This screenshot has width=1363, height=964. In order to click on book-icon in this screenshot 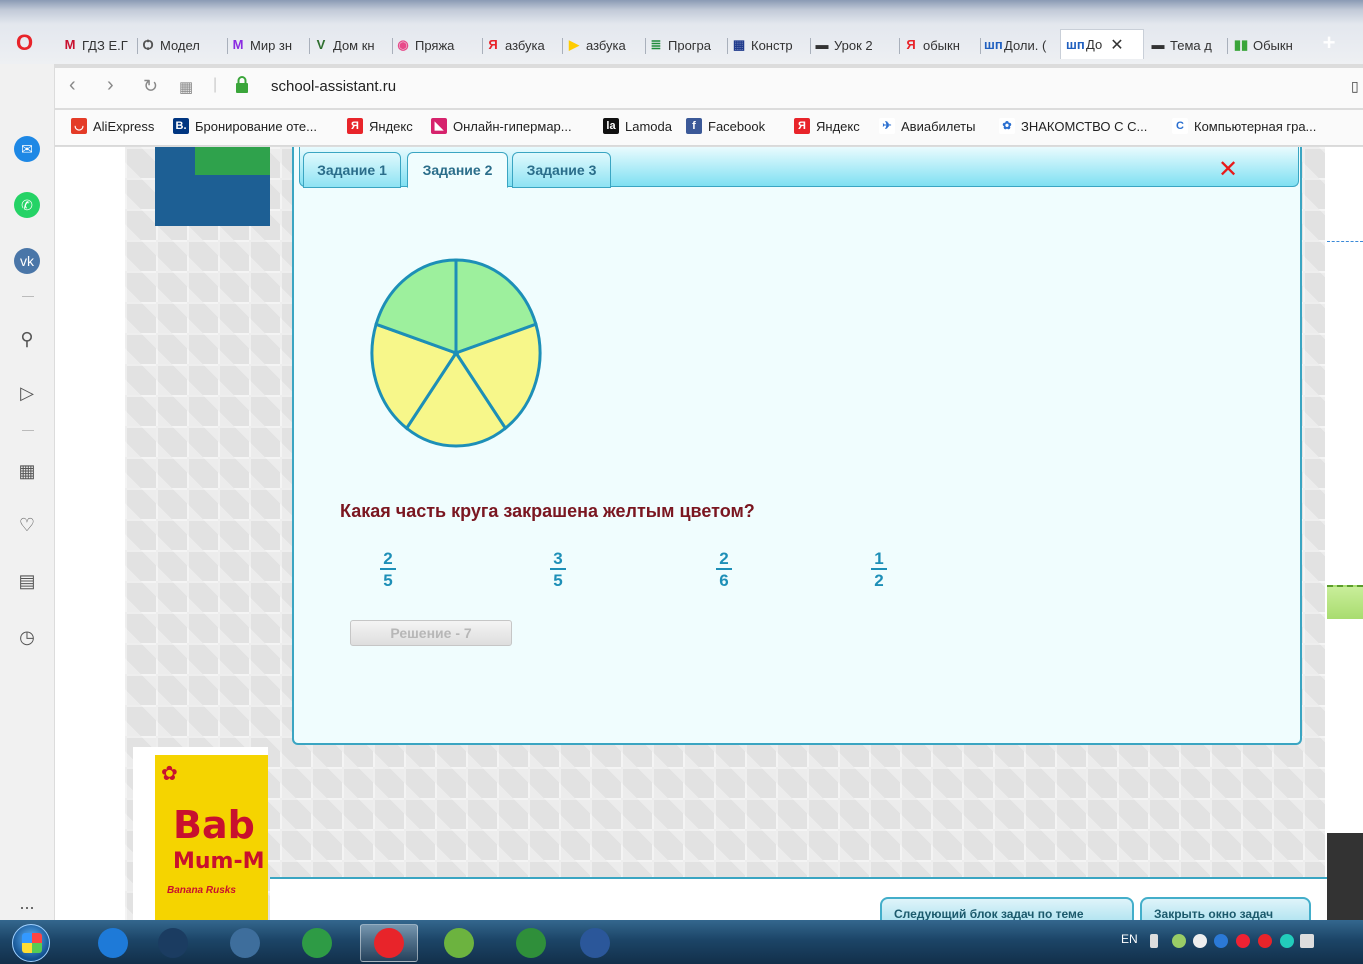, I will do `click(531, 943)`.